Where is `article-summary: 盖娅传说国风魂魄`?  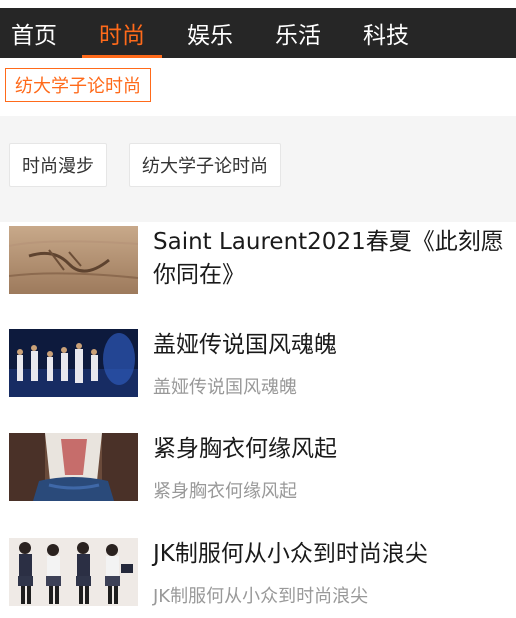
article-summary: 盖娅传说国风魂魄 is located at coordinates (225, 387).